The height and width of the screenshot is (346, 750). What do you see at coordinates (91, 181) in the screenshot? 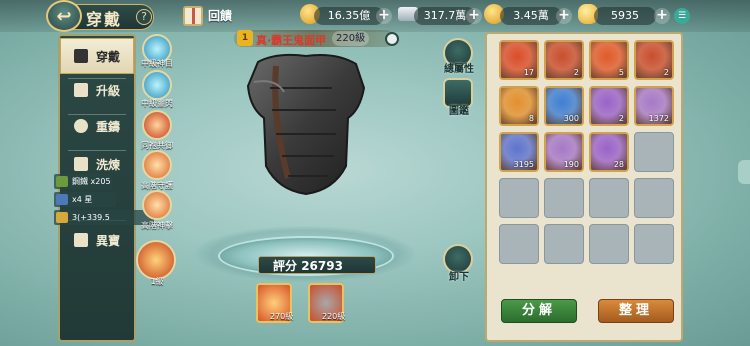
I see `stat-text: 鋼鐵 x205` at bounding box center [91, 181].